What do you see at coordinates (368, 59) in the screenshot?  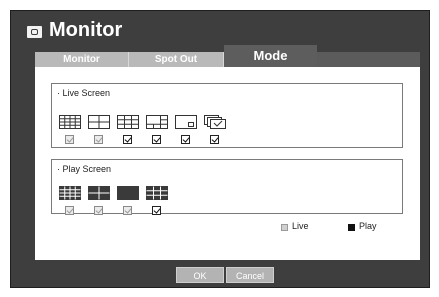 I see `tab-bar-filler` at bounding box center [368, 59].